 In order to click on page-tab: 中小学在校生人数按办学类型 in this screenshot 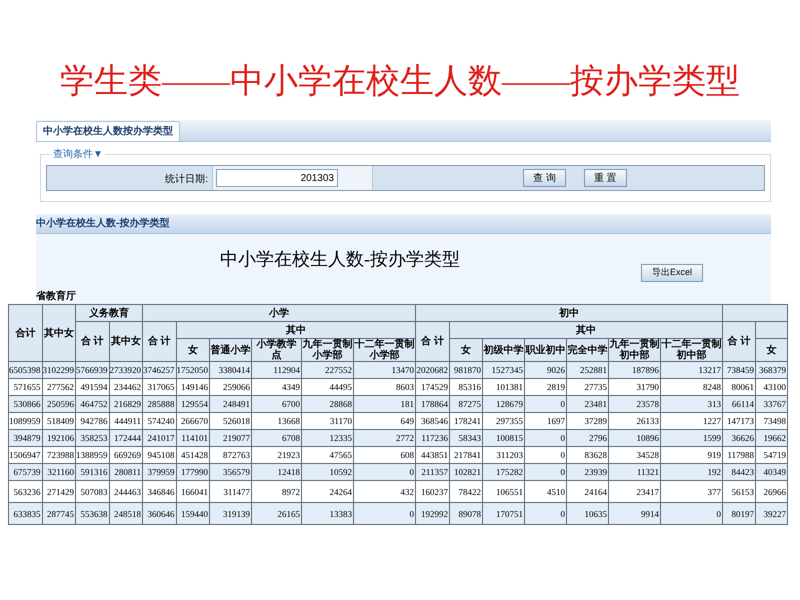, I will do `click(108, 131)`.